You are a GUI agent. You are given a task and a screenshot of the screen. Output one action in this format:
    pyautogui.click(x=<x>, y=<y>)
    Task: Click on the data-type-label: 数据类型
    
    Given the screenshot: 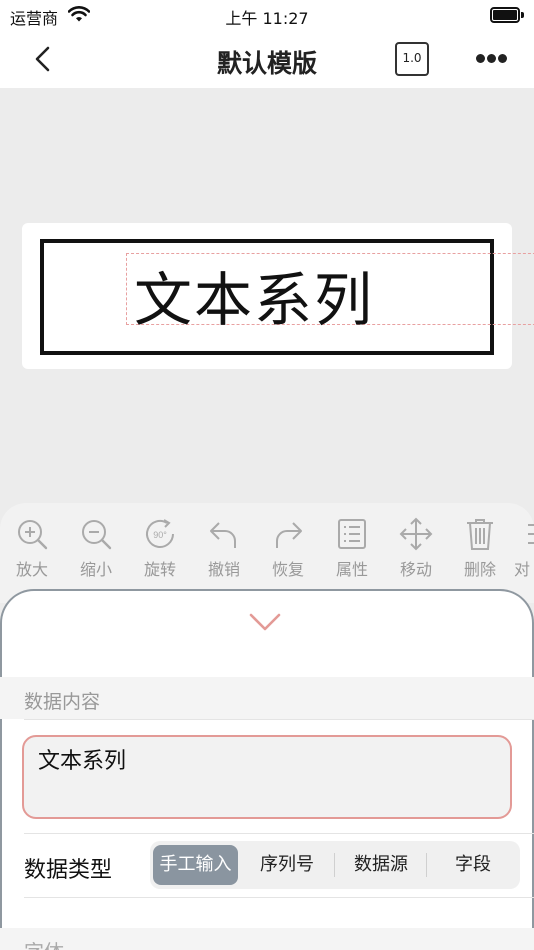 What is the action you would take?
    pyautogui.click(x=68, y=870)
    